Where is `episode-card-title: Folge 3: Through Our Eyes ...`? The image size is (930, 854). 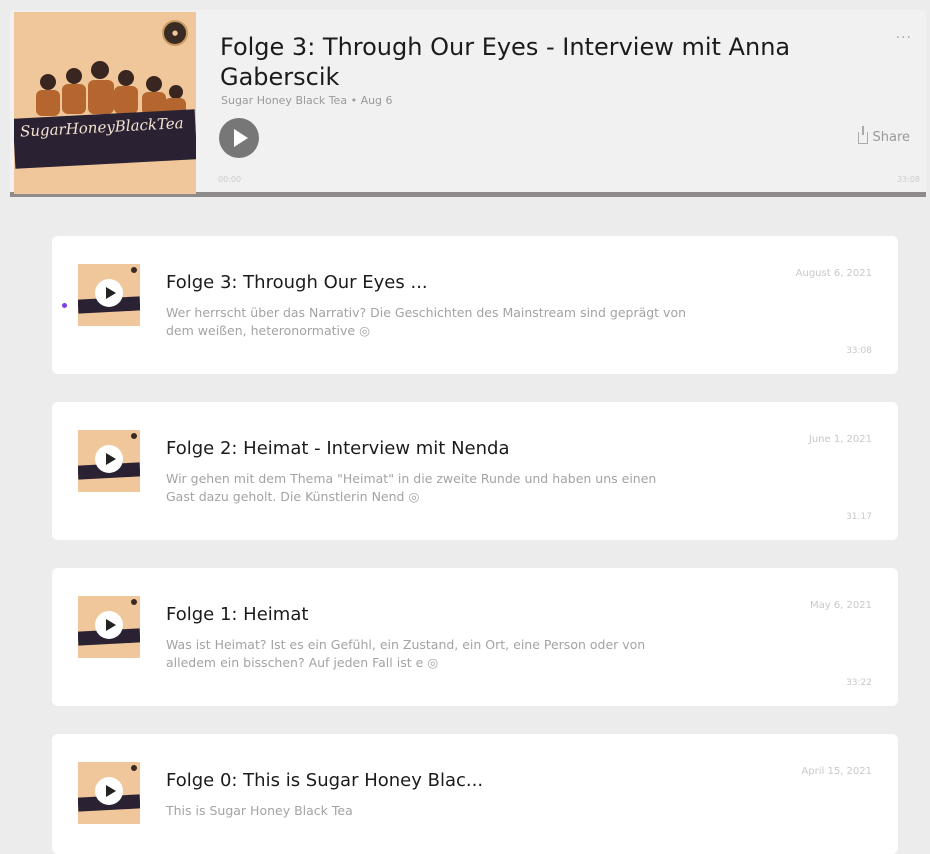
episode-card-title: Folge 3: Through Our Eyes ... is located at coordinates (436, 282).